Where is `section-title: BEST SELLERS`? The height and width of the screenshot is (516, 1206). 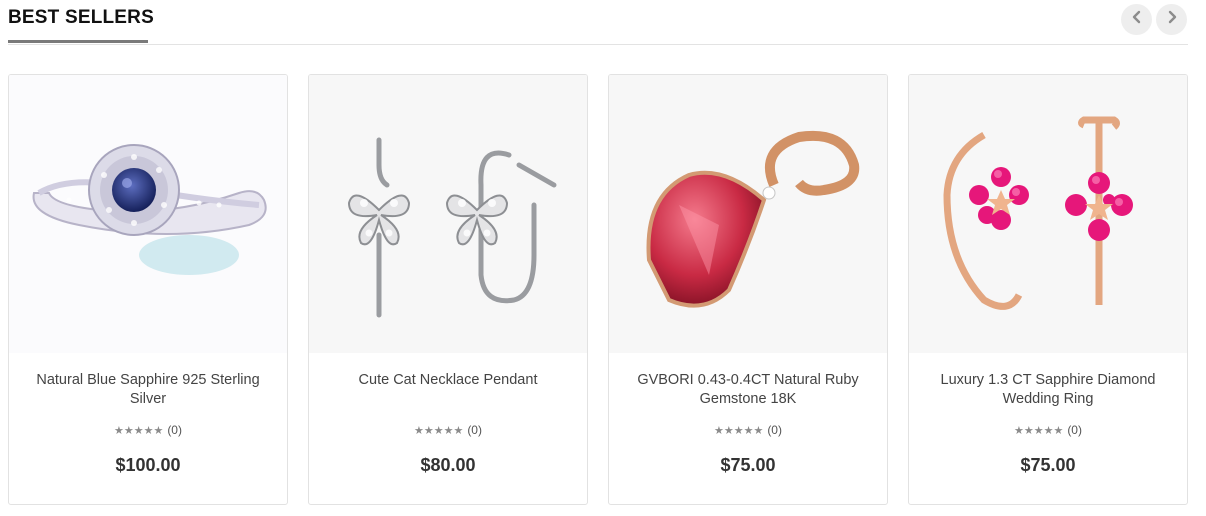
section-title: BEST SELLERS is located at coordinates (81, 17).